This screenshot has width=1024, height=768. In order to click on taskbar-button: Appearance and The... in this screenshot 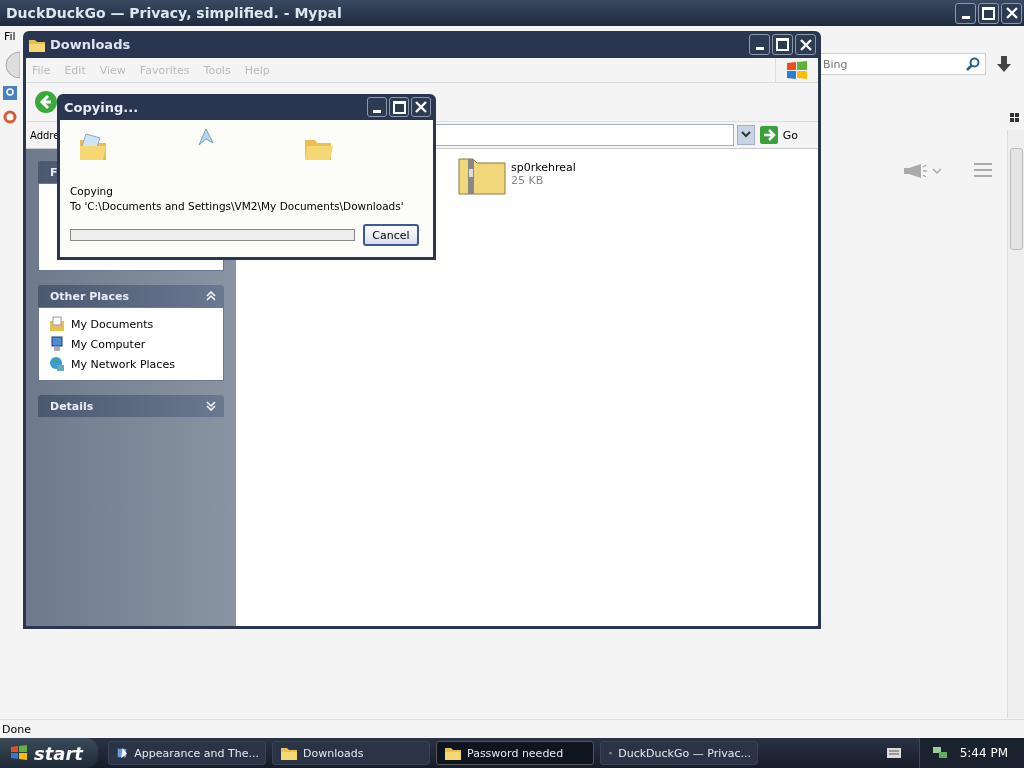, I will do `click(187, 753)`.